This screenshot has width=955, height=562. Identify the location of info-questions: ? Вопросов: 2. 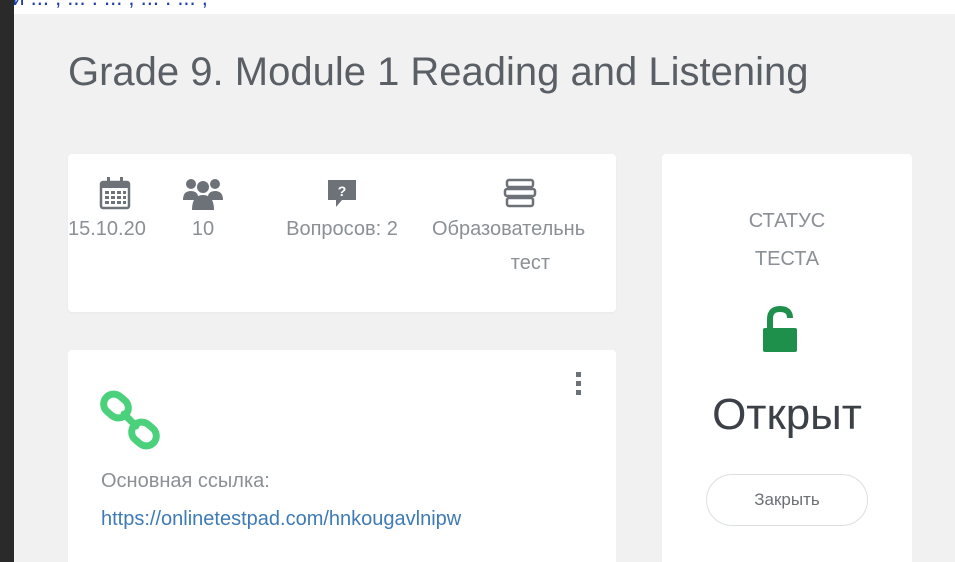
(342, 211).